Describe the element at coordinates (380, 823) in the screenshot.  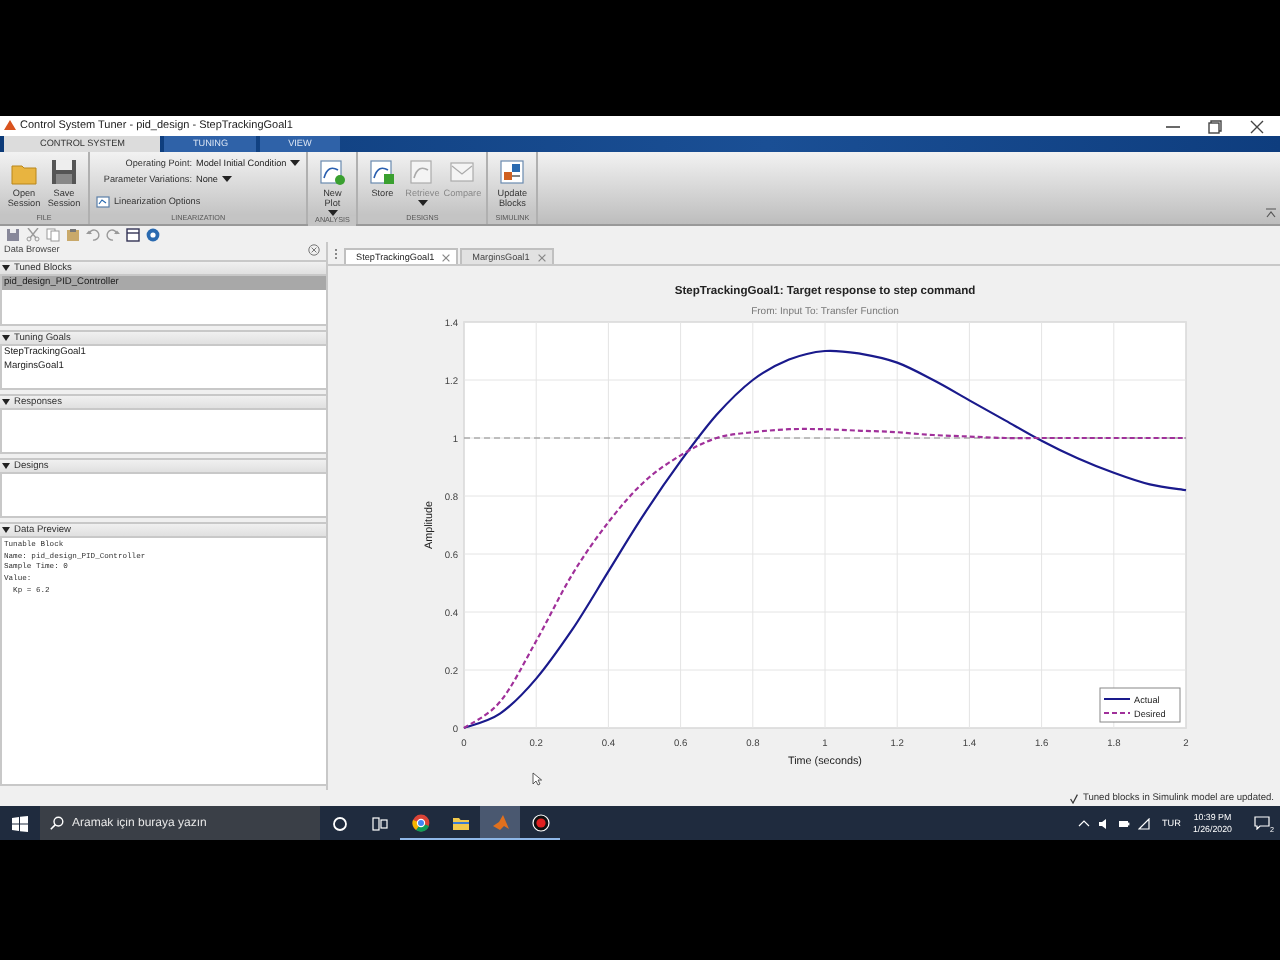
I see `task-view-icon` at that location.